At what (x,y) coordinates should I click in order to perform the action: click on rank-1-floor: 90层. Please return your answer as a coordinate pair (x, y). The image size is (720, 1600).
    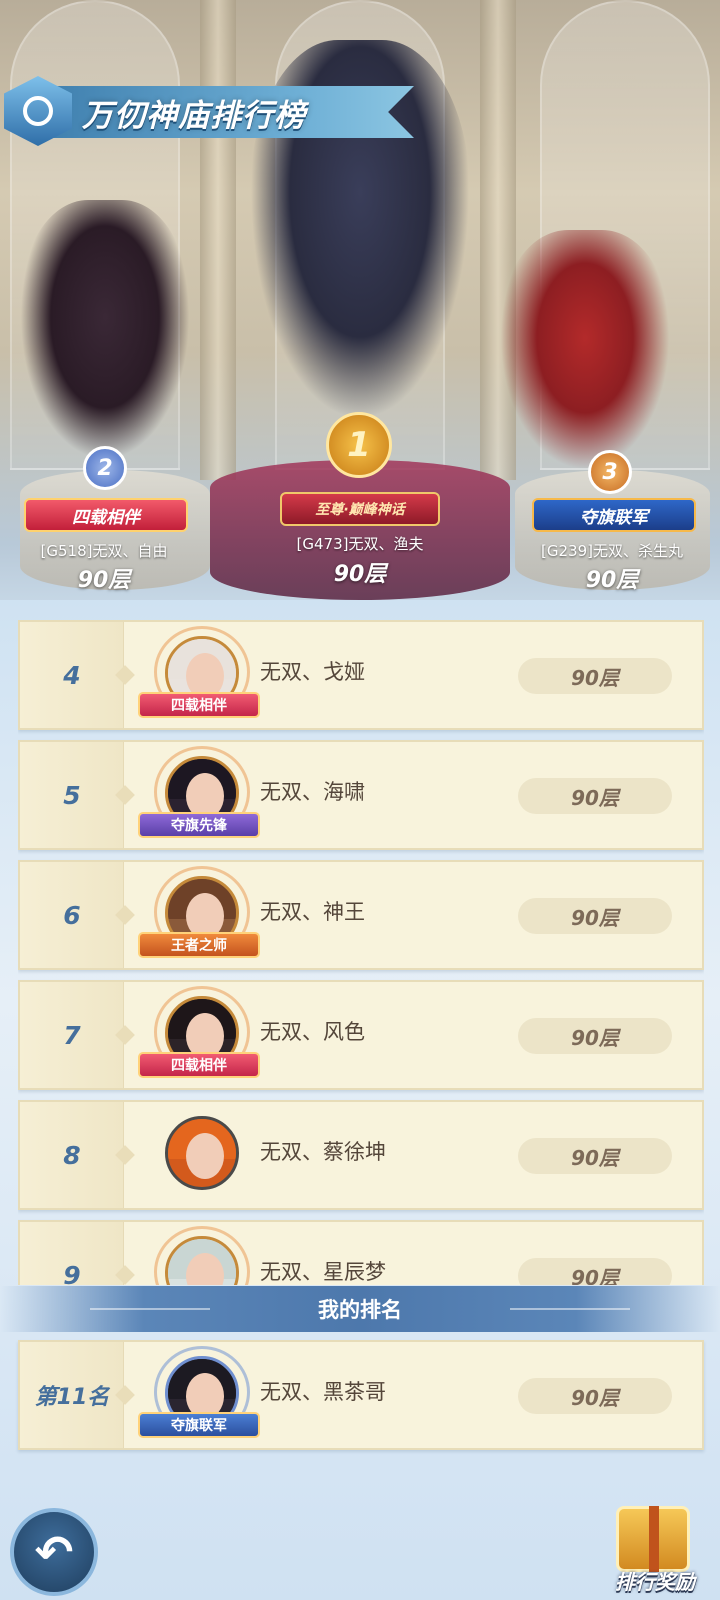
    Looking at the image, I should click on (360, 574).